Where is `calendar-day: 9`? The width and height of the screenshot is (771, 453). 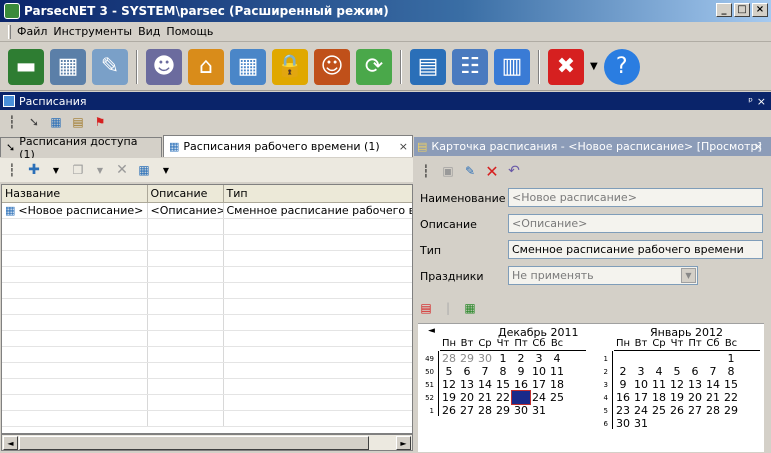
calendar-day: 9 is located at coordinates (521, 371).